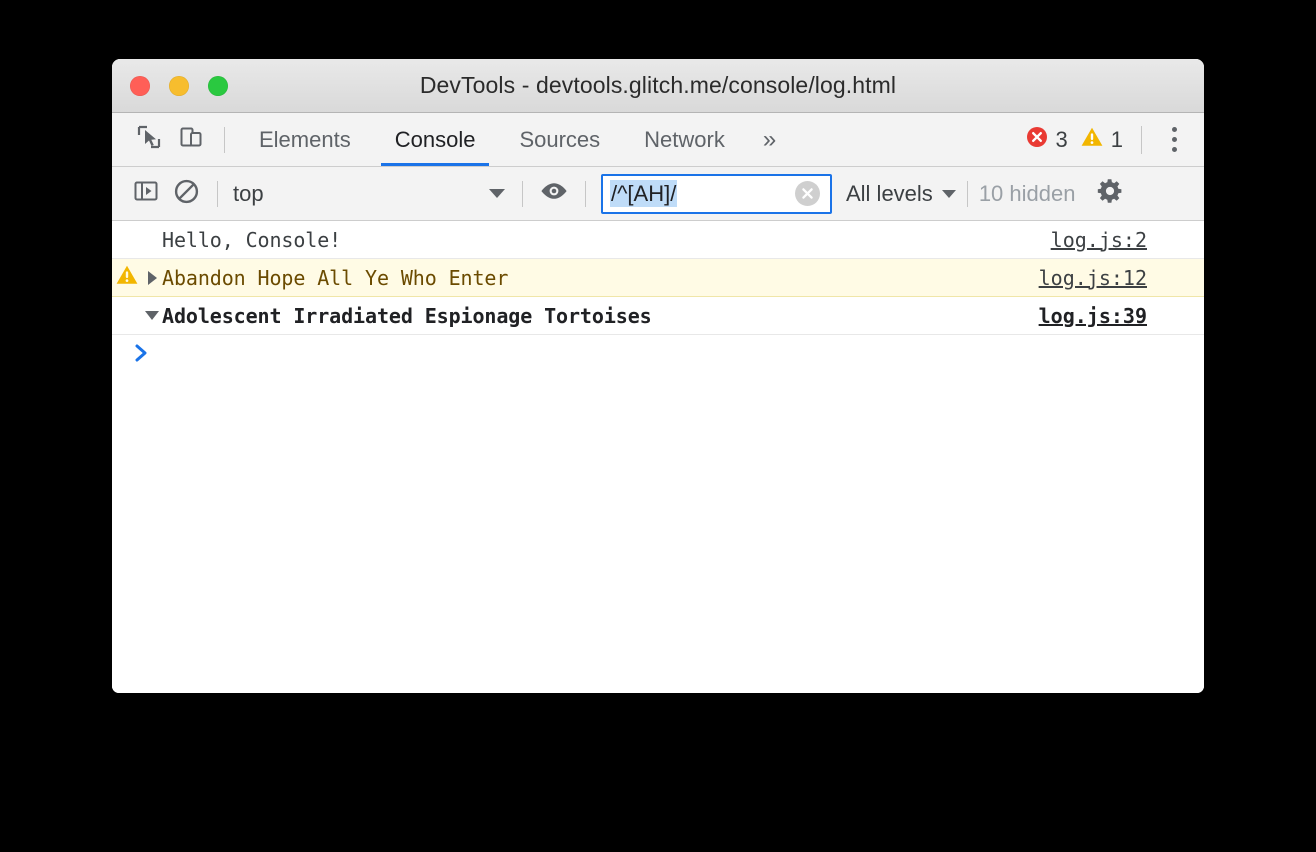 The height and width of the screenshot is (852, 1316). I want to click on console-settings-button, so click(1110, 194).